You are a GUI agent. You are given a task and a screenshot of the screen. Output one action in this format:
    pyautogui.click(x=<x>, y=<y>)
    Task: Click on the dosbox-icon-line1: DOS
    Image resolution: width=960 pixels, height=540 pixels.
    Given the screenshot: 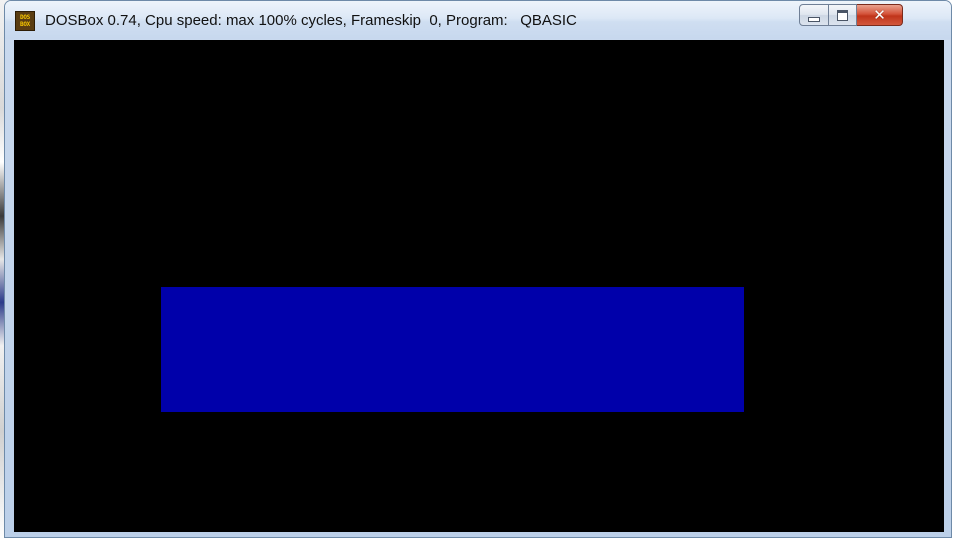 What is the action you would take?
    pyautogui.click(x=25, y=17)
    